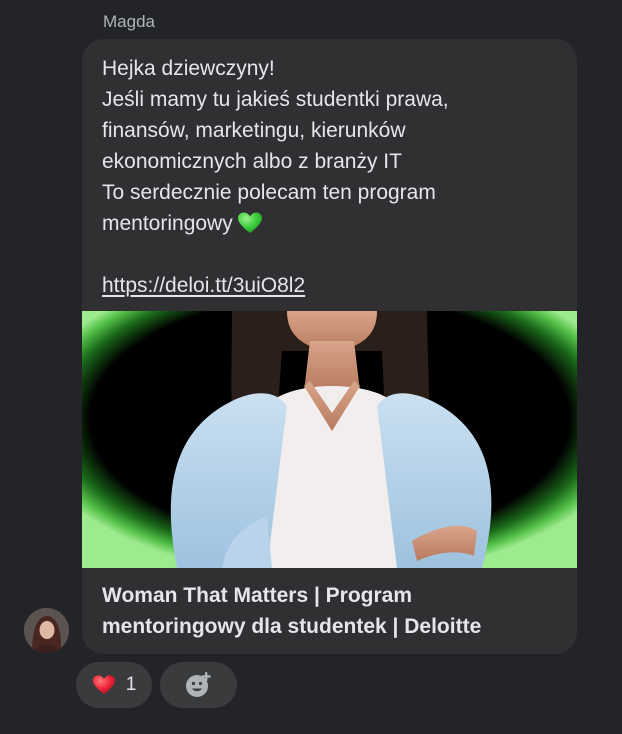  I want to click on heart-reaction-button: 1, so click(114, 685).